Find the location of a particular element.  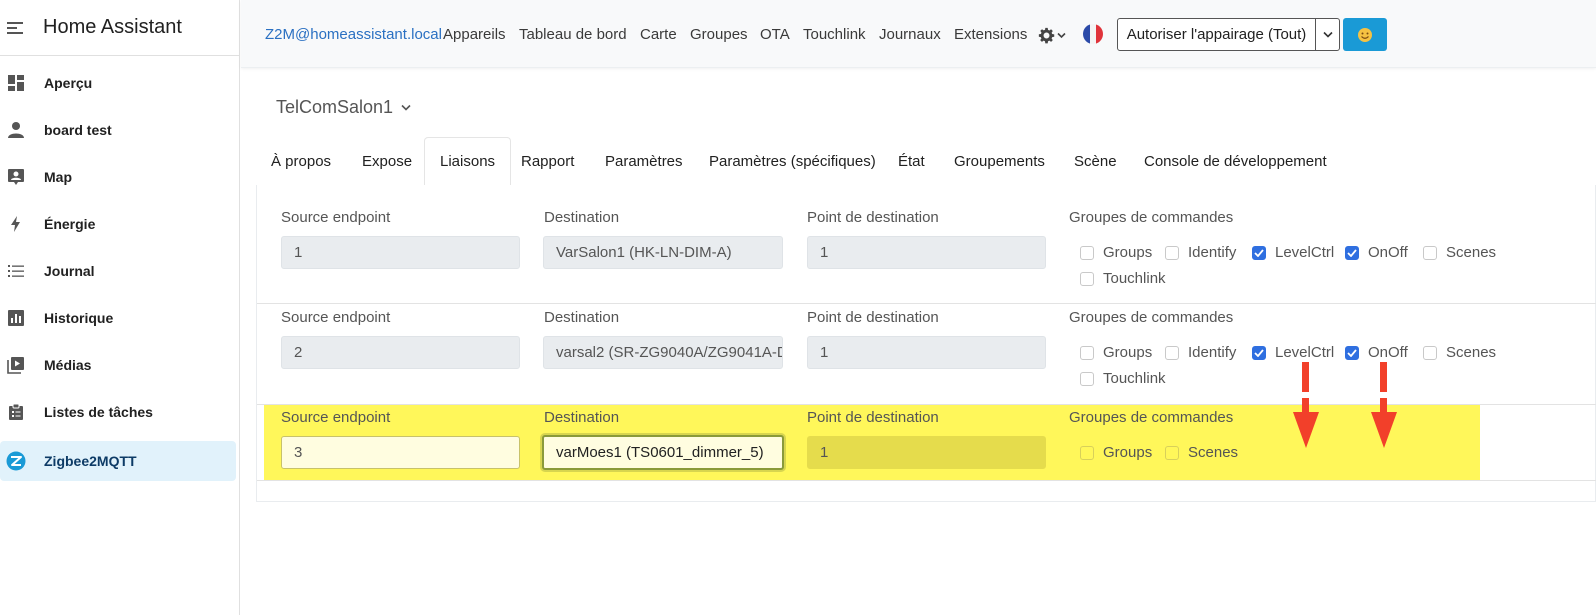

nav-link-groupes: Groupes is located at coordinates (719, 34).